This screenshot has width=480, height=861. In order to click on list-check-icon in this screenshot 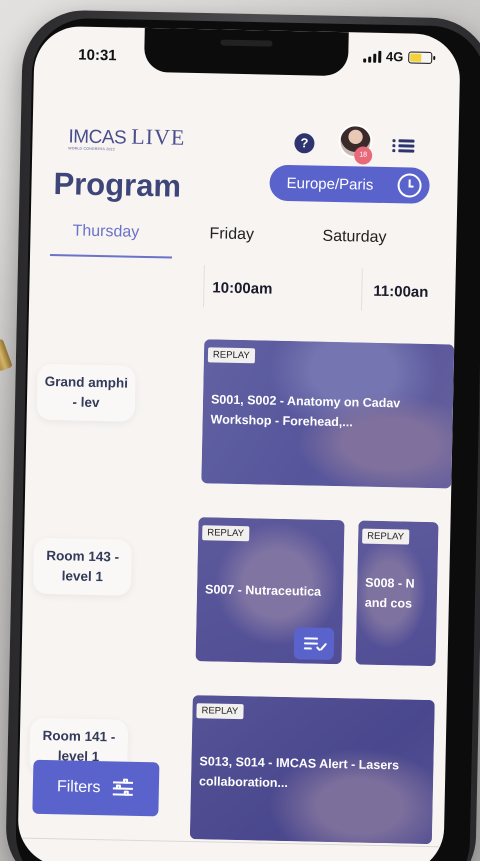, I will do `click(314, 644)`.